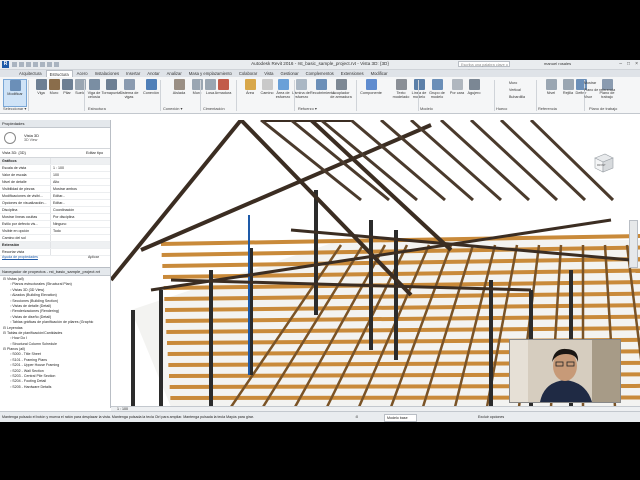 The image size is (640, 480). What do you see at coordinates (371, 87) in the screenshot?
I see `ribbon-button-componente: Componente` at bounding box center [371, 87].